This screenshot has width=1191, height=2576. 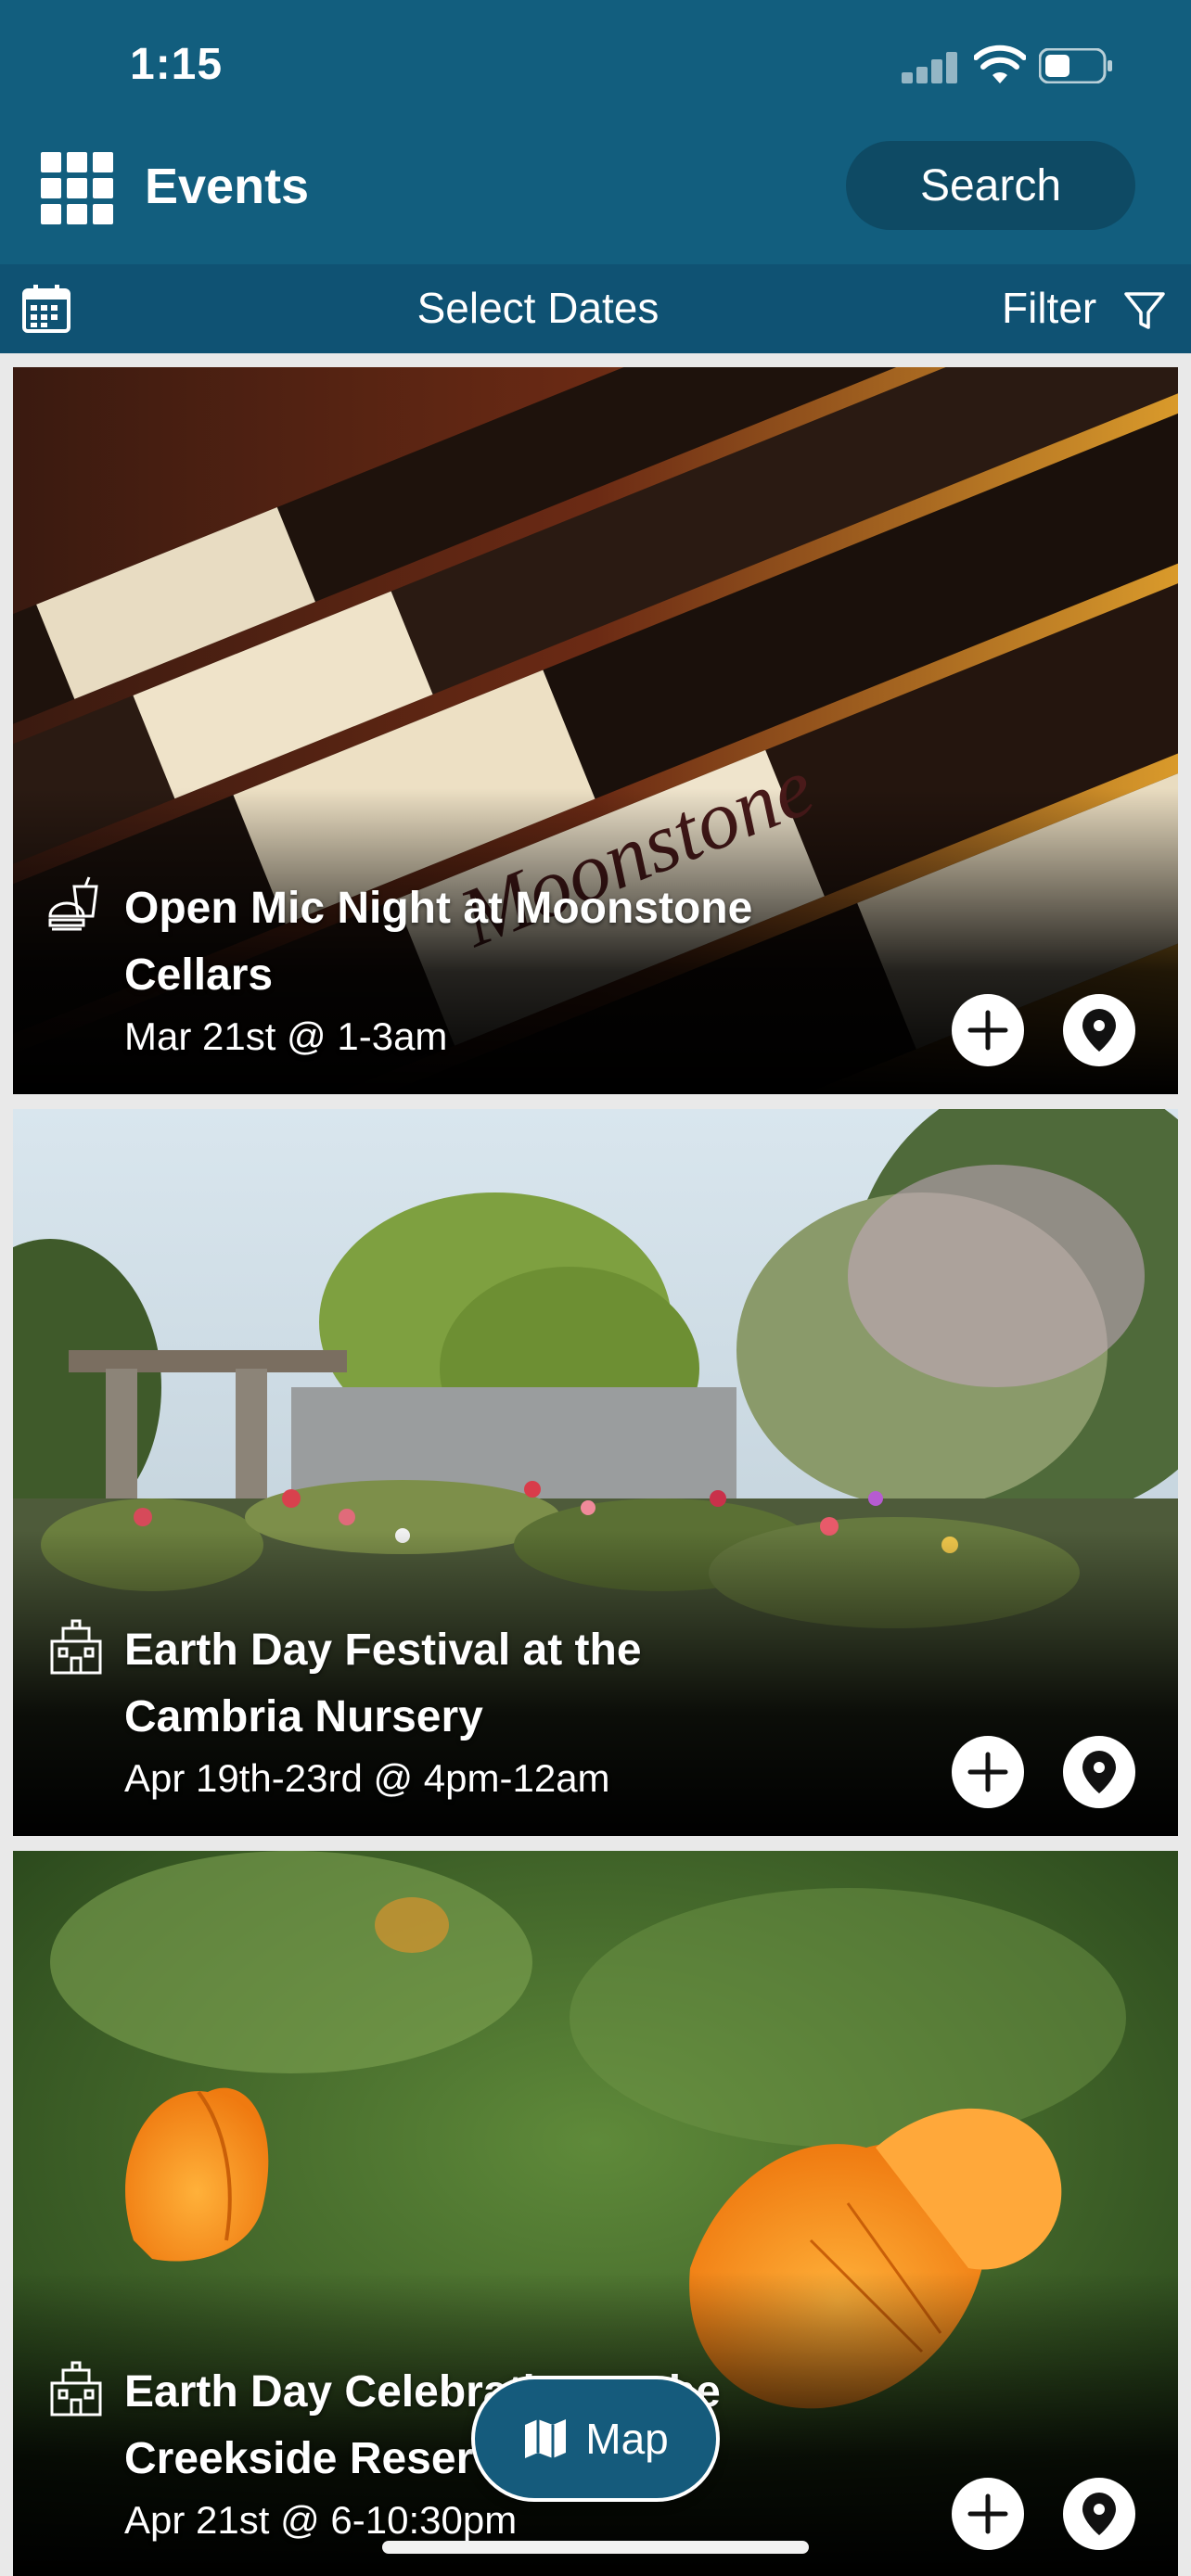 What do you see at coordinates (228, 186) in the screenshot?
I see `page-title: Events` at bounding box center [228, 186].